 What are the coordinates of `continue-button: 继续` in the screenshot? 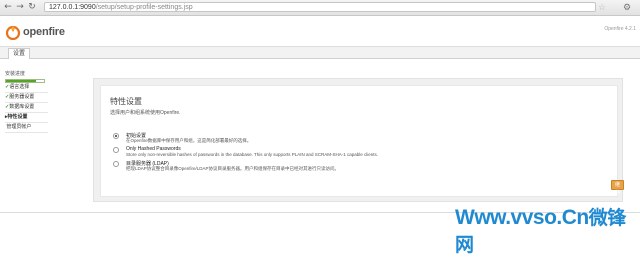 It's located at (618, 188).